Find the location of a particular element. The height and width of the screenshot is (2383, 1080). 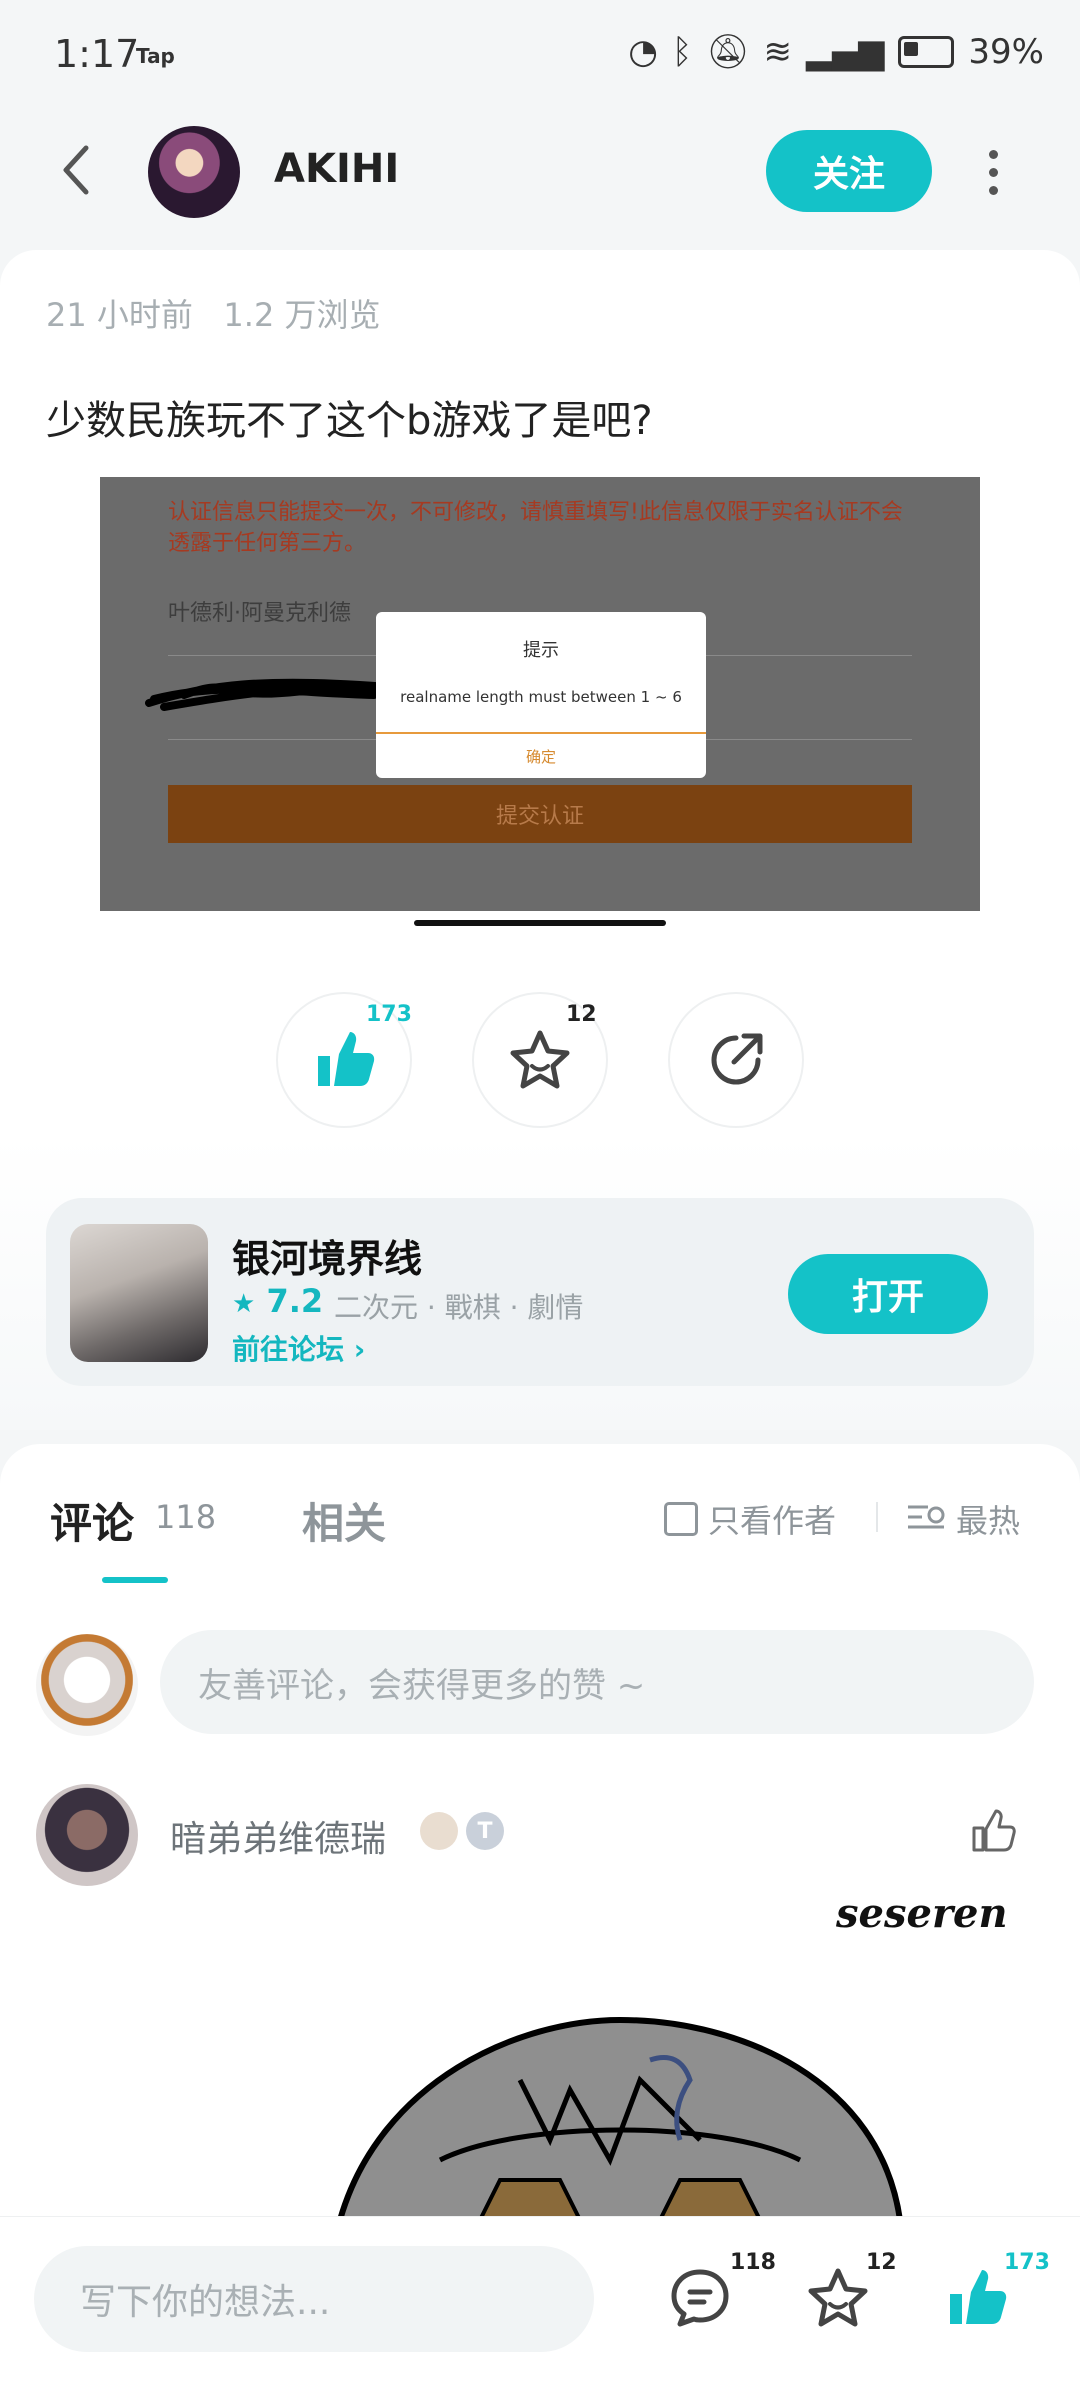

screenshot-name: 叶德利·阿曼克利德 is located at coordinates (259, 613).